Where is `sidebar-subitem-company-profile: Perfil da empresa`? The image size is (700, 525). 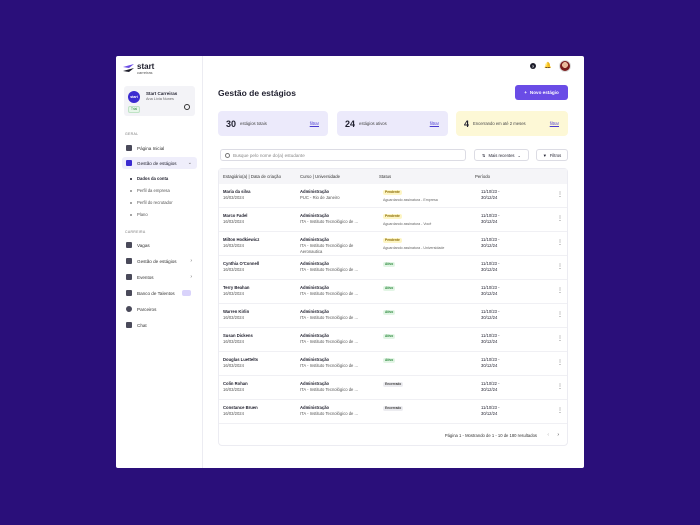 sidebar-subitem-company-profile: Perfil da empresa is located at coordinates (150, 190).